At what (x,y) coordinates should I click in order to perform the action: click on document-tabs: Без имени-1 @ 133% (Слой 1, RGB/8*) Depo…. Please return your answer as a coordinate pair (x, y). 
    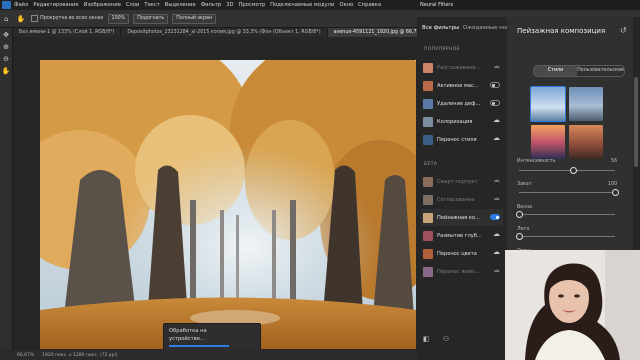
    Looking at the image, I should click on (241, 32).